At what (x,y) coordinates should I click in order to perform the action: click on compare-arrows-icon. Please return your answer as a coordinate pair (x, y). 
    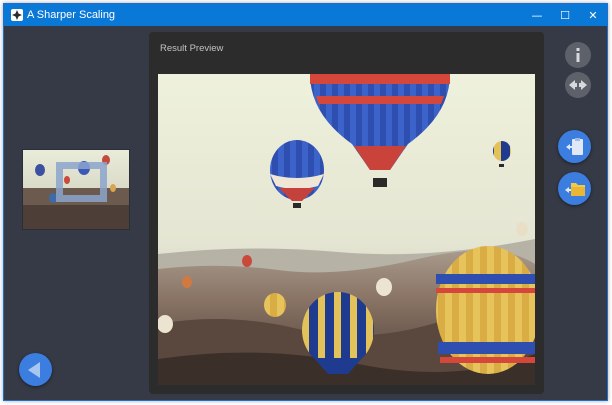
    Looking at the image, I should click on (578, 85).